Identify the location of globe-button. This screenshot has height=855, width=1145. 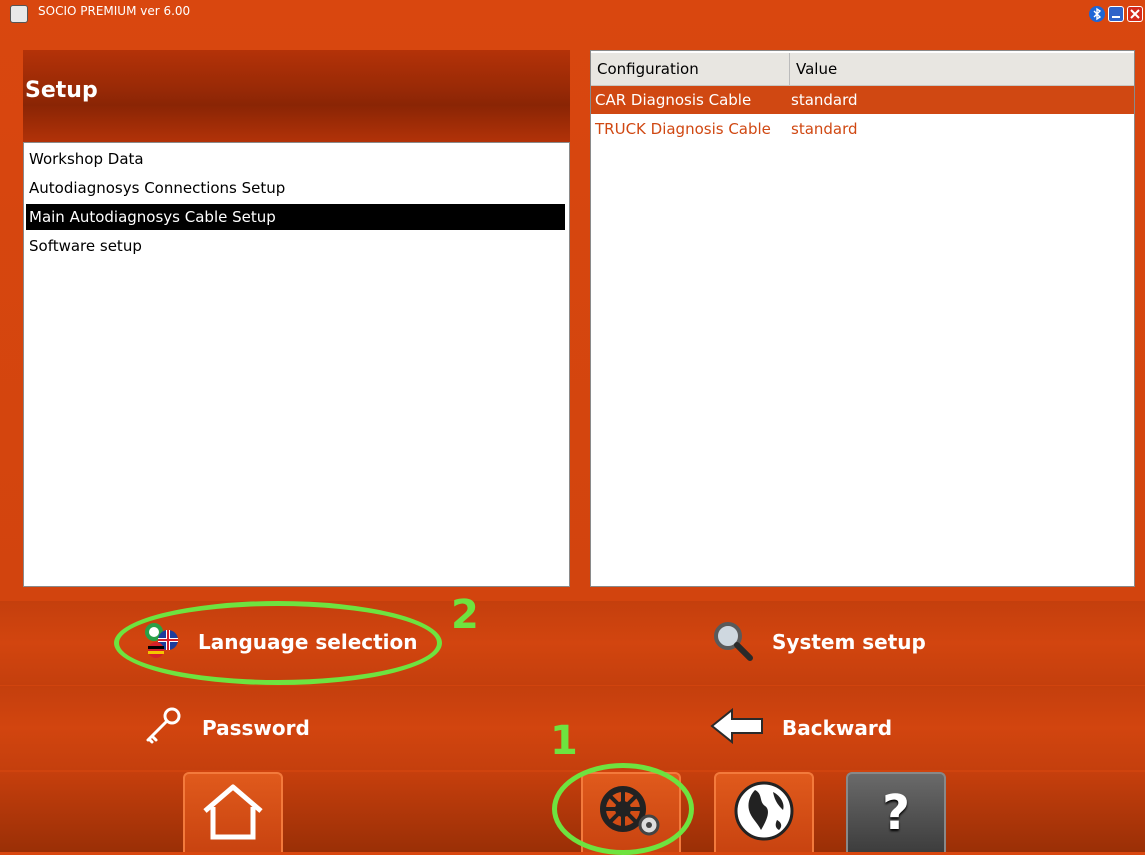
(764, 812).